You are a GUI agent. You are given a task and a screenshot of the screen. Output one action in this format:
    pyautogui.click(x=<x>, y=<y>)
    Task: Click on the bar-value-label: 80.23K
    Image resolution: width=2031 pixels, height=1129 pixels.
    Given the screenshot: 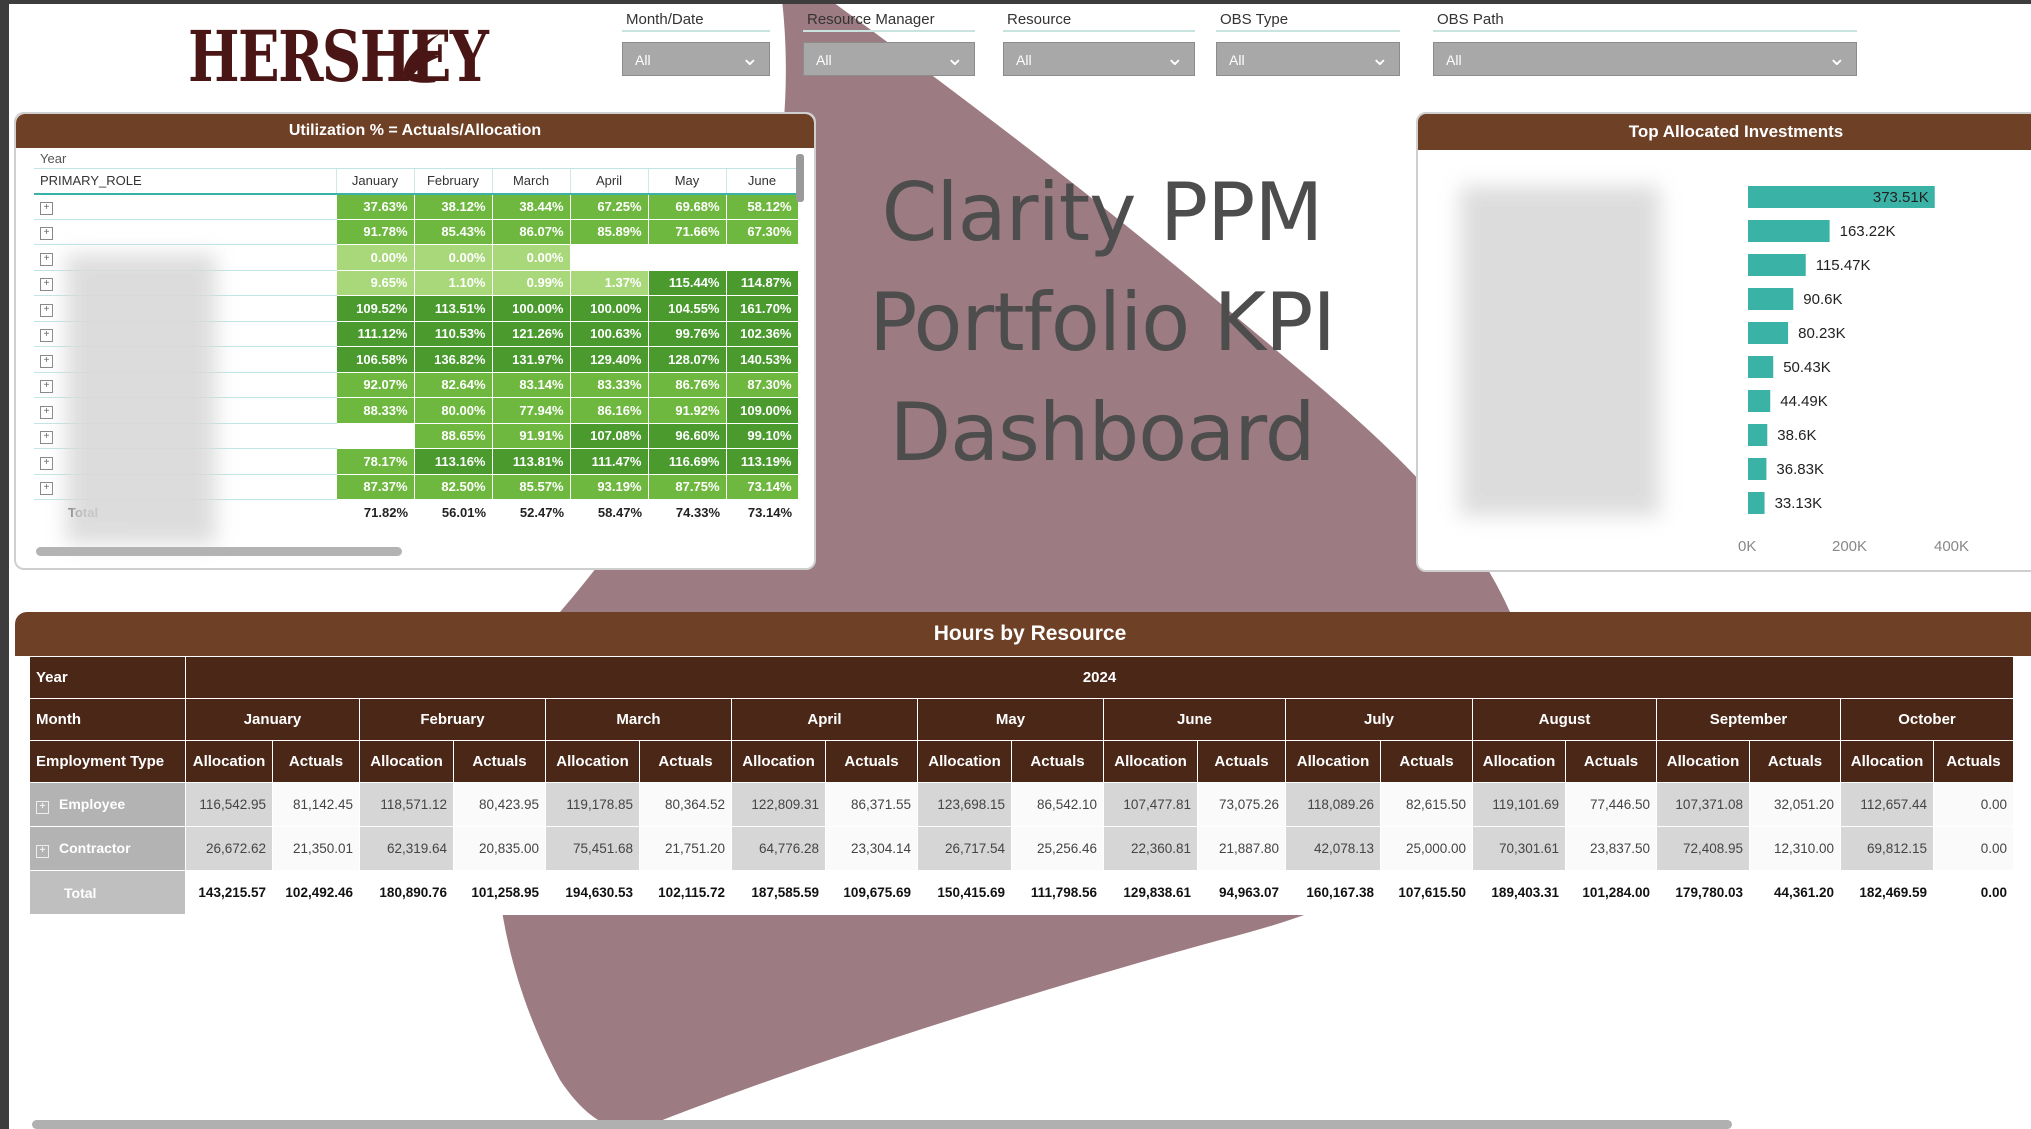 What is the action you would take?
    pyautogui.click(x=1822, y=333)
    